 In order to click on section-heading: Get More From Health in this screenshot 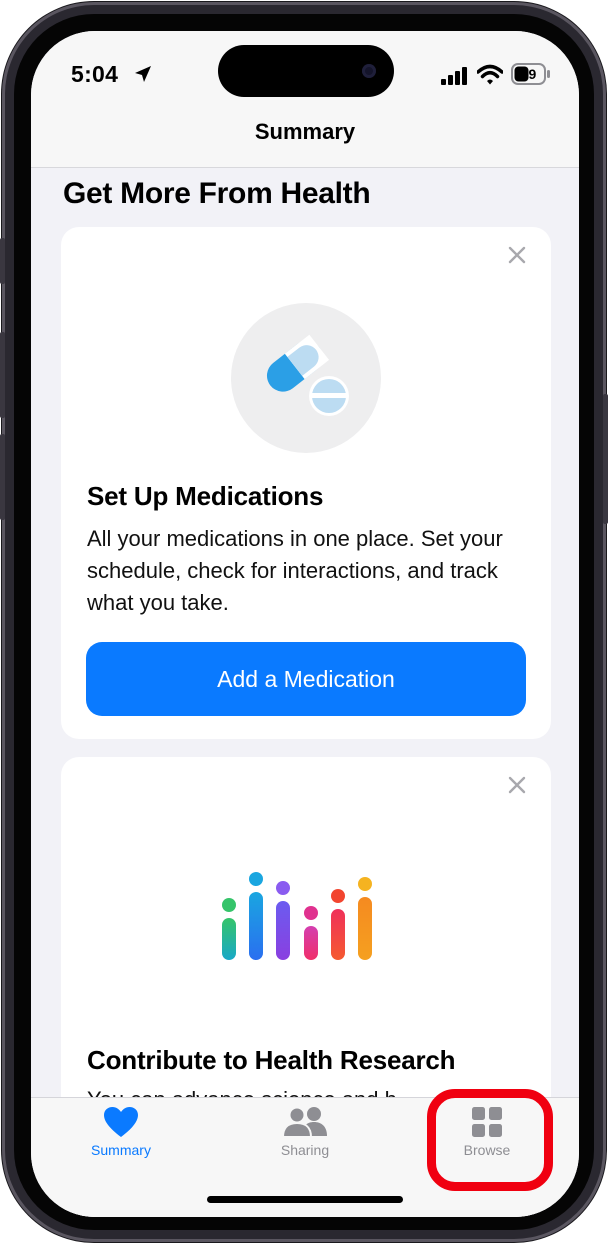, I will do `click(217, 193)`.